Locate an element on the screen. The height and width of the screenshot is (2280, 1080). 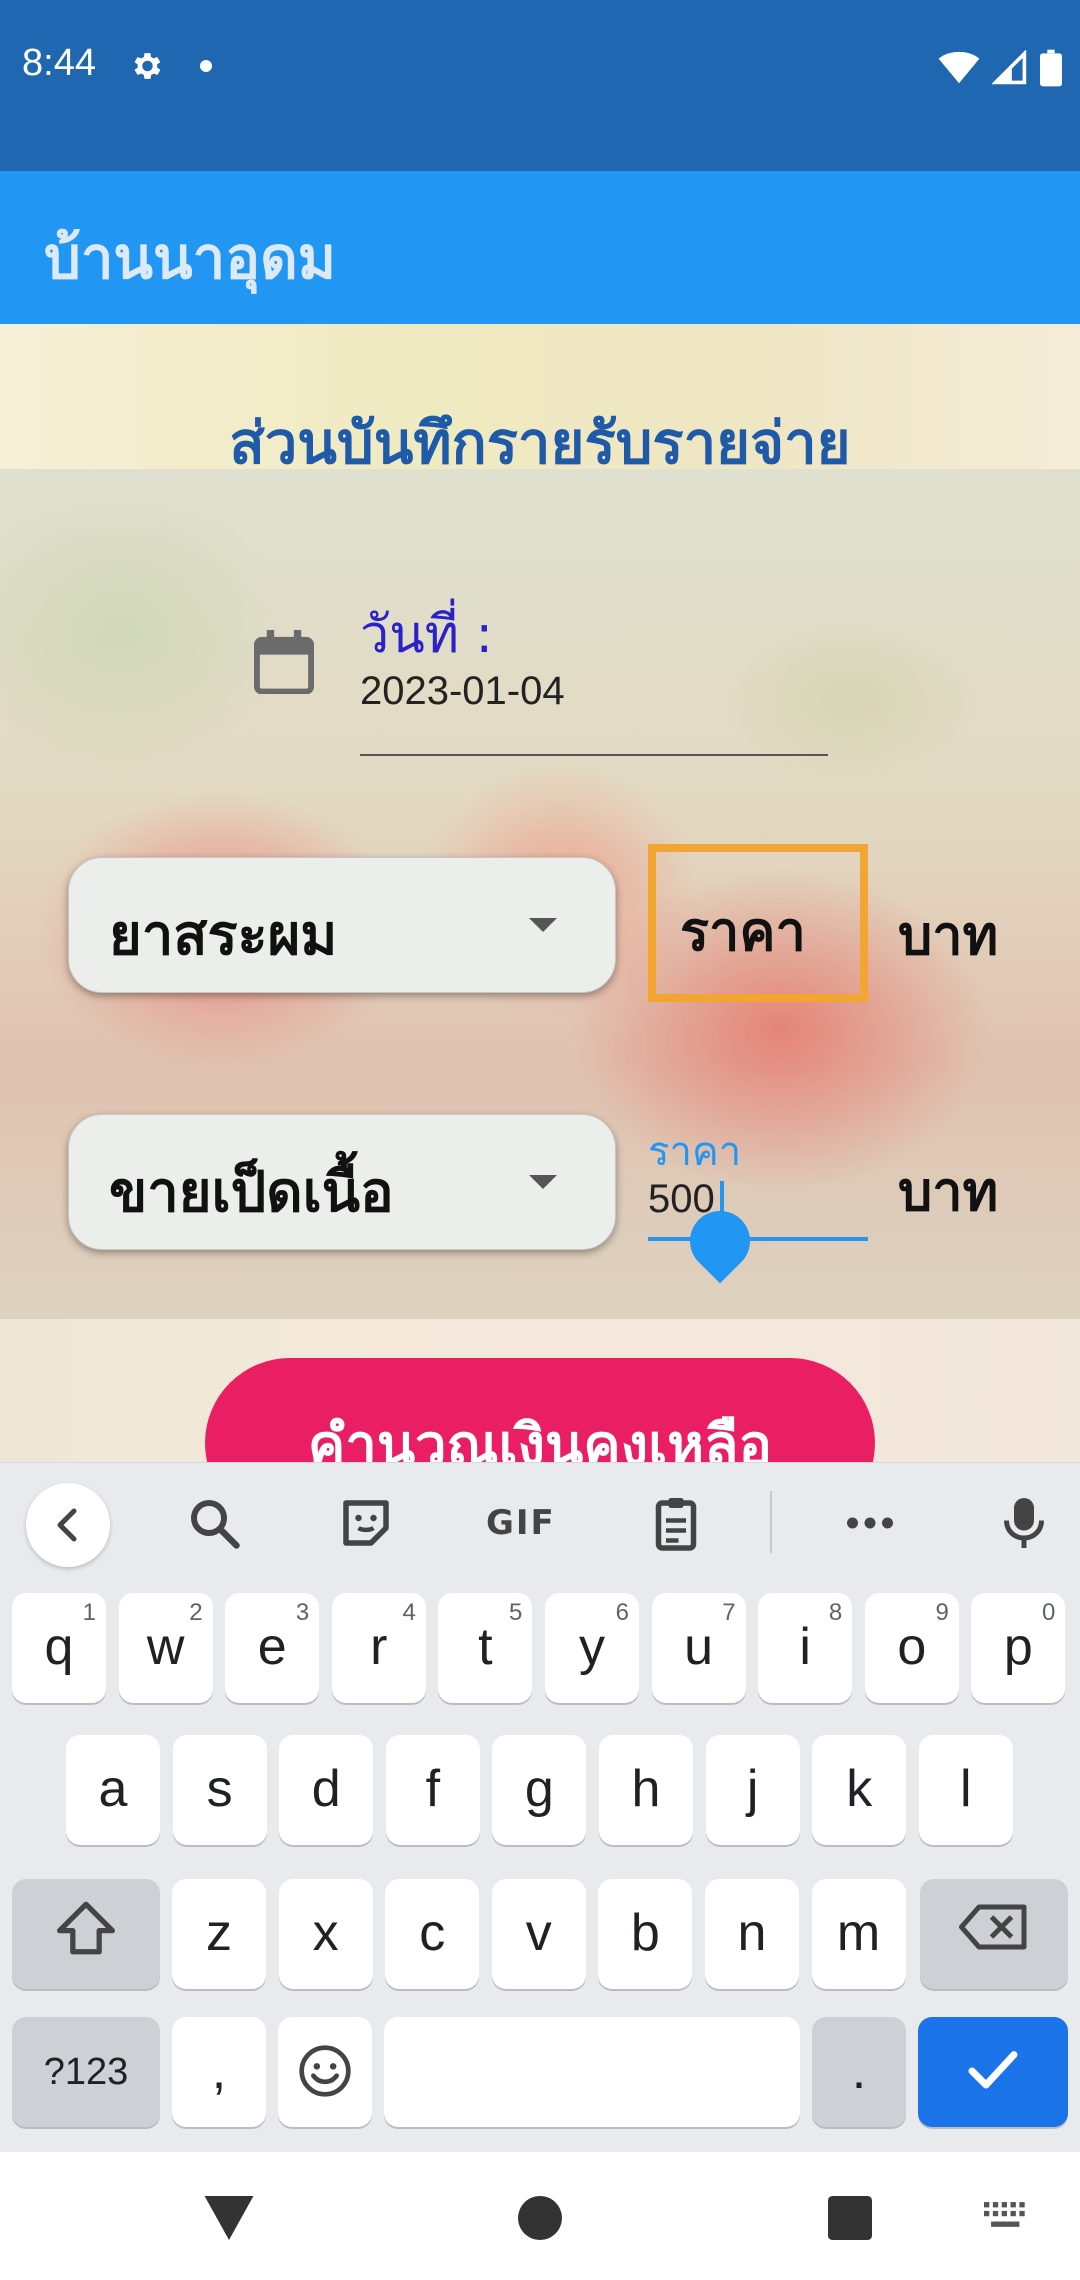
key-label: q is located at coordinates (59, 1647).